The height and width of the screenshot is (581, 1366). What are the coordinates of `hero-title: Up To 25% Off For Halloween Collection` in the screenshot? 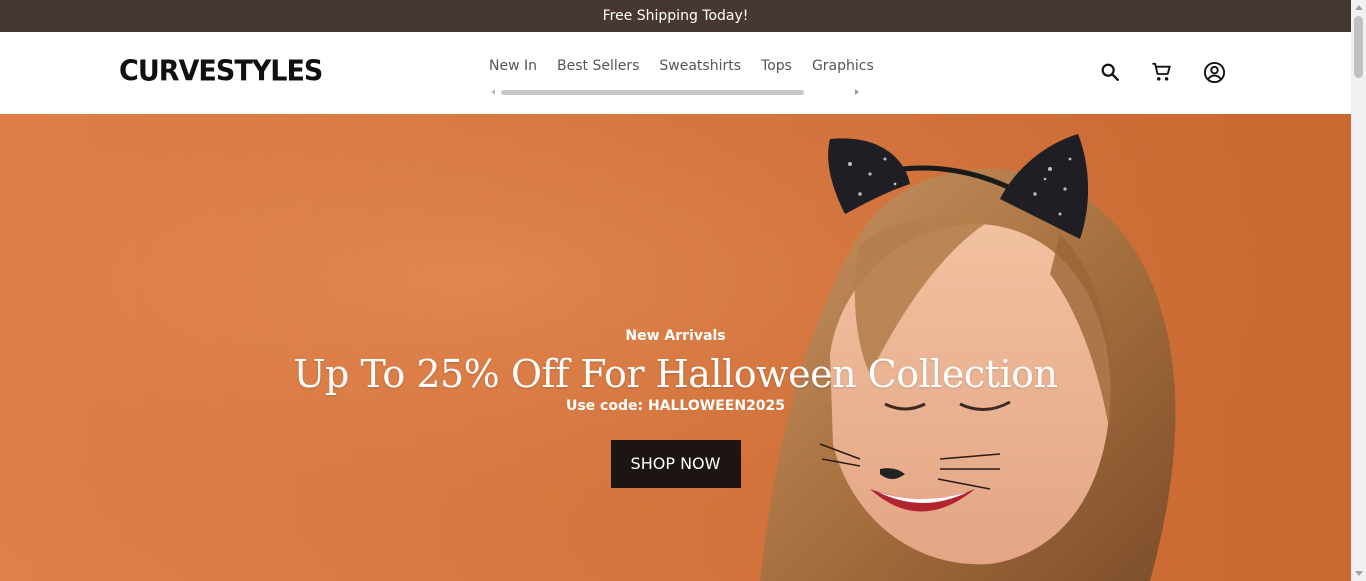 It's located at (675, 374).